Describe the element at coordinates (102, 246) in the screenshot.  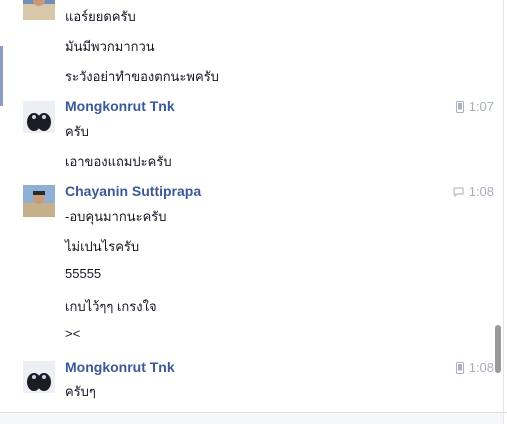
I see `message-text: ไม่เปนไรครับ` at that location.